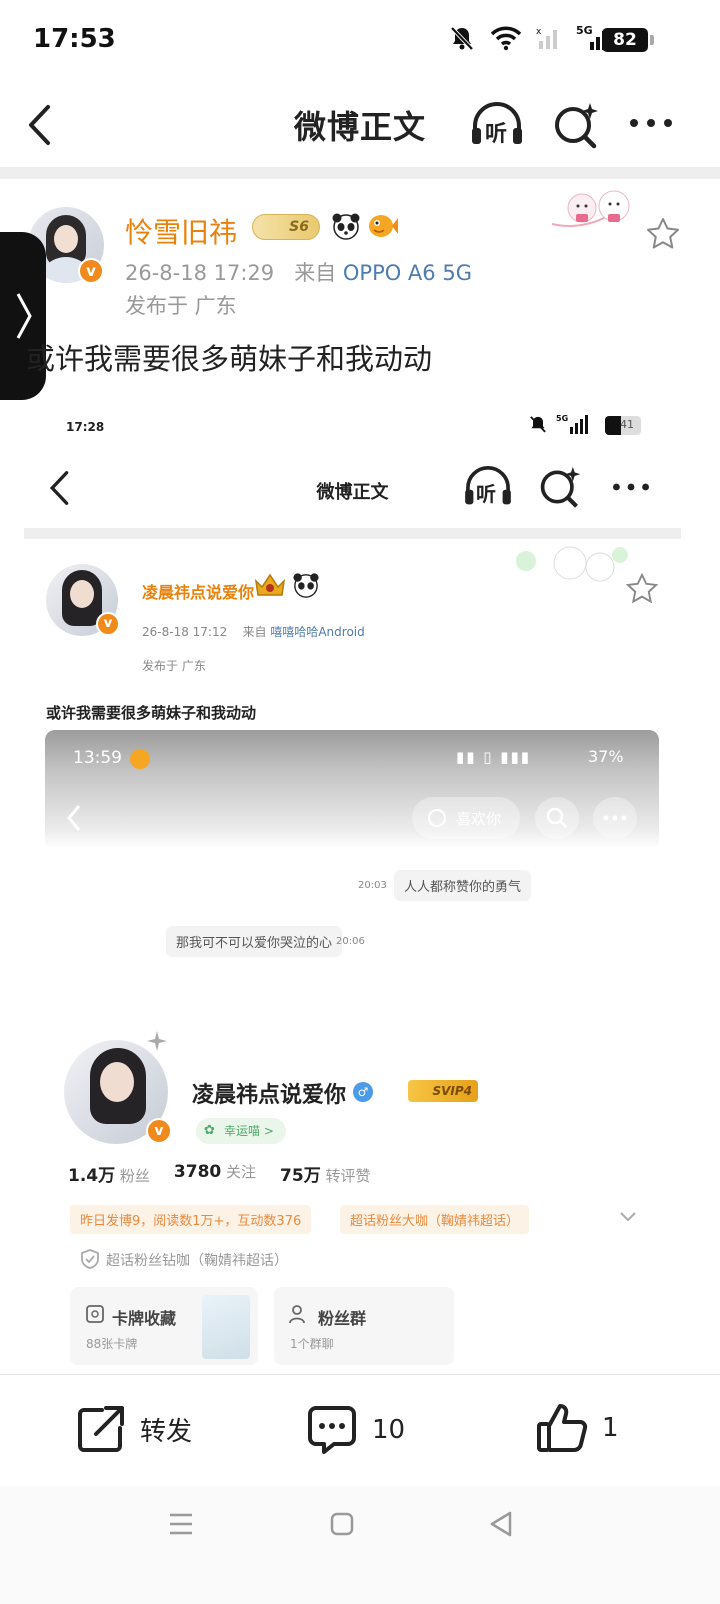  I want to click on card1-sub: 88张卡牌, so click(112, 1344).